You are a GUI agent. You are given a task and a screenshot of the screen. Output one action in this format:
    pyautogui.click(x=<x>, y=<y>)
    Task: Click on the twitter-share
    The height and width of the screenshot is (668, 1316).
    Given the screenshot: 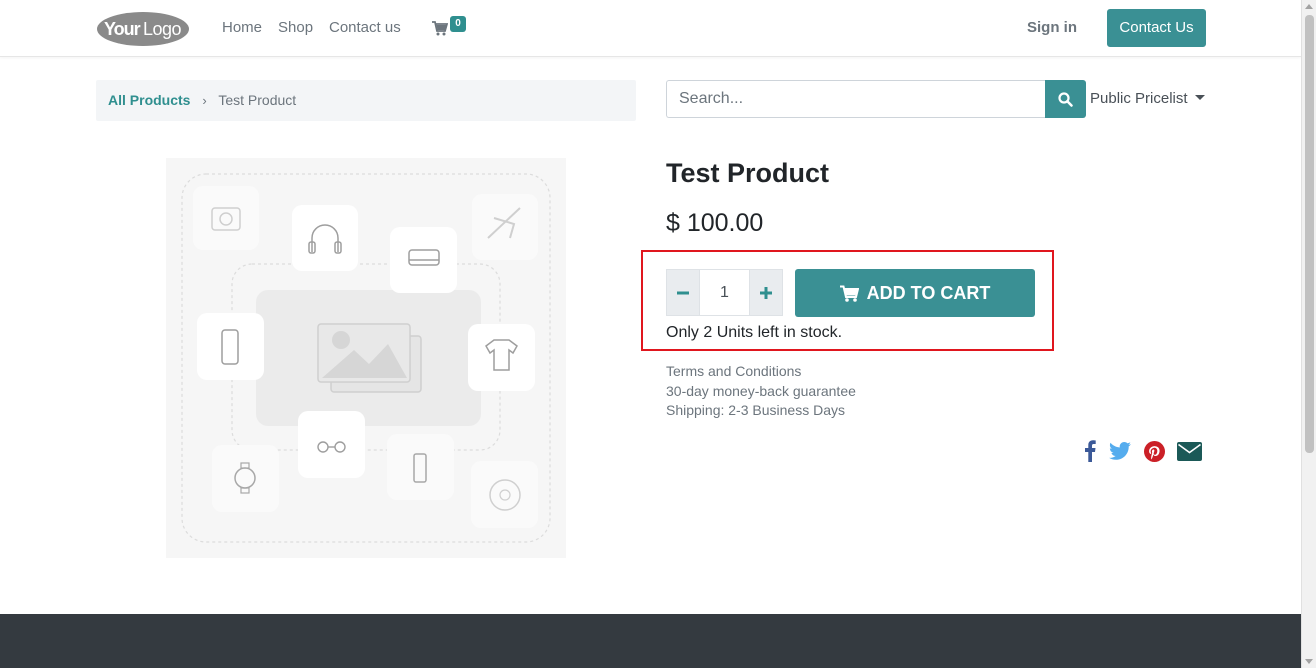 What is the action you would take?
    pyautogui.click(x=1120, y=451)
    